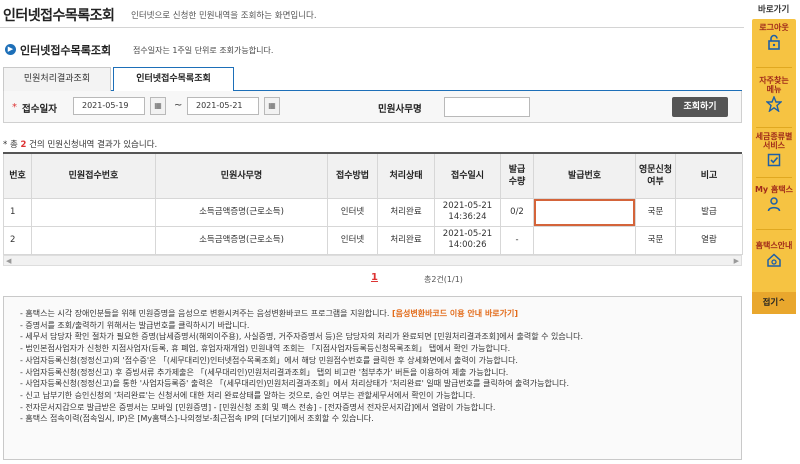 This screenshot has width=800, height=464. I want to click on star-icon, so click(774, 104).